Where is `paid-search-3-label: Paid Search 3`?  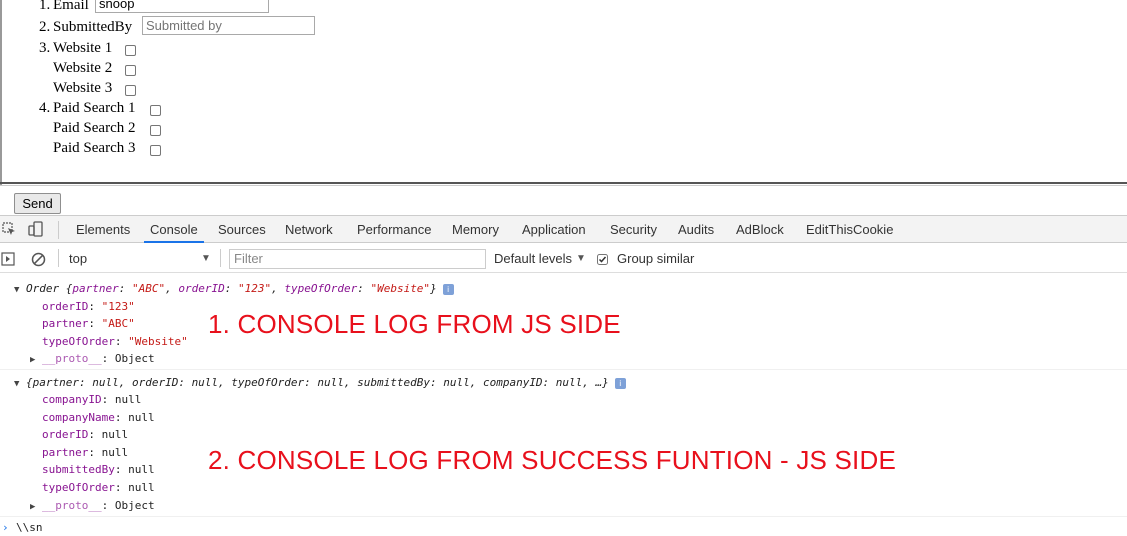 paid-search-3-label: Paid Search 3 is located at coordinates (94, 148).